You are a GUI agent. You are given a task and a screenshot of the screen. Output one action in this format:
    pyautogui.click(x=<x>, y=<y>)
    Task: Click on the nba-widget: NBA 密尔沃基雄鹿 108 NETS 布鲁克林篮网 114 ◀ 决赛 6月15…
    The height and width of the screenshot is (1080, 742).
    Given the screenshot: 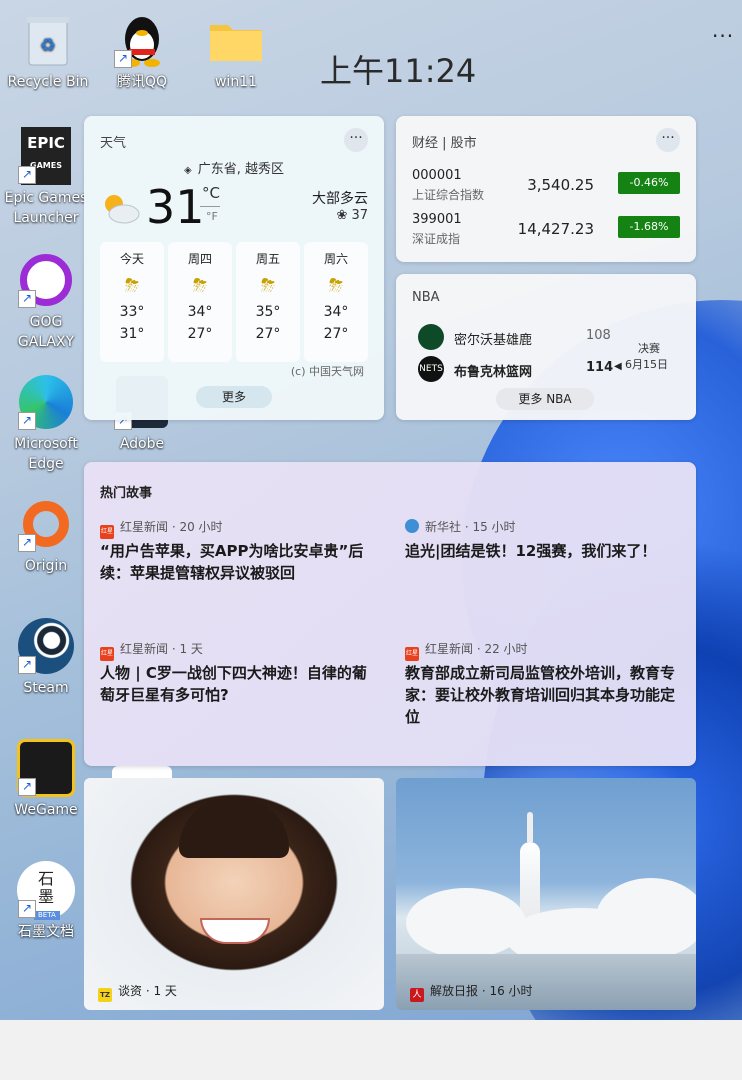 What is the action you would take?
    pyautogui.click(x=546, y=347)
    